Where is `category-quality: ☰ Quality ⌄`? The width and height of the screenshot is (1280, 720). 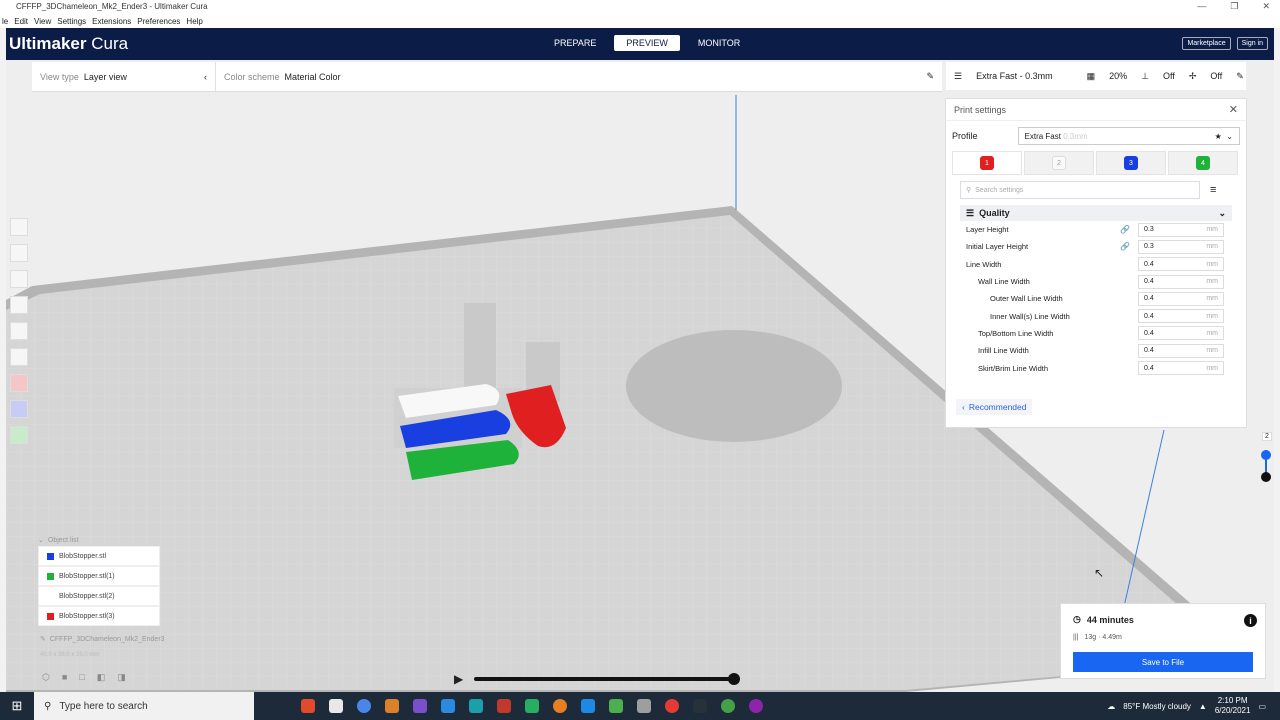 category-quality: ☰ Quality ⌄ is located at coordinates (1096, 213).